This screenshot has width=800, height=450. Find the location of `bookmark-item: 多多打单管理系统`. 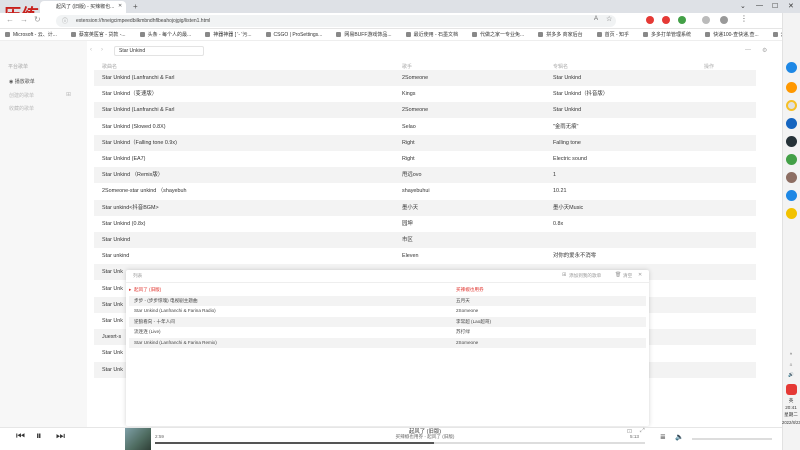

bookmark-item: 多多打单管理系统 is located at coordinates (667, 34).